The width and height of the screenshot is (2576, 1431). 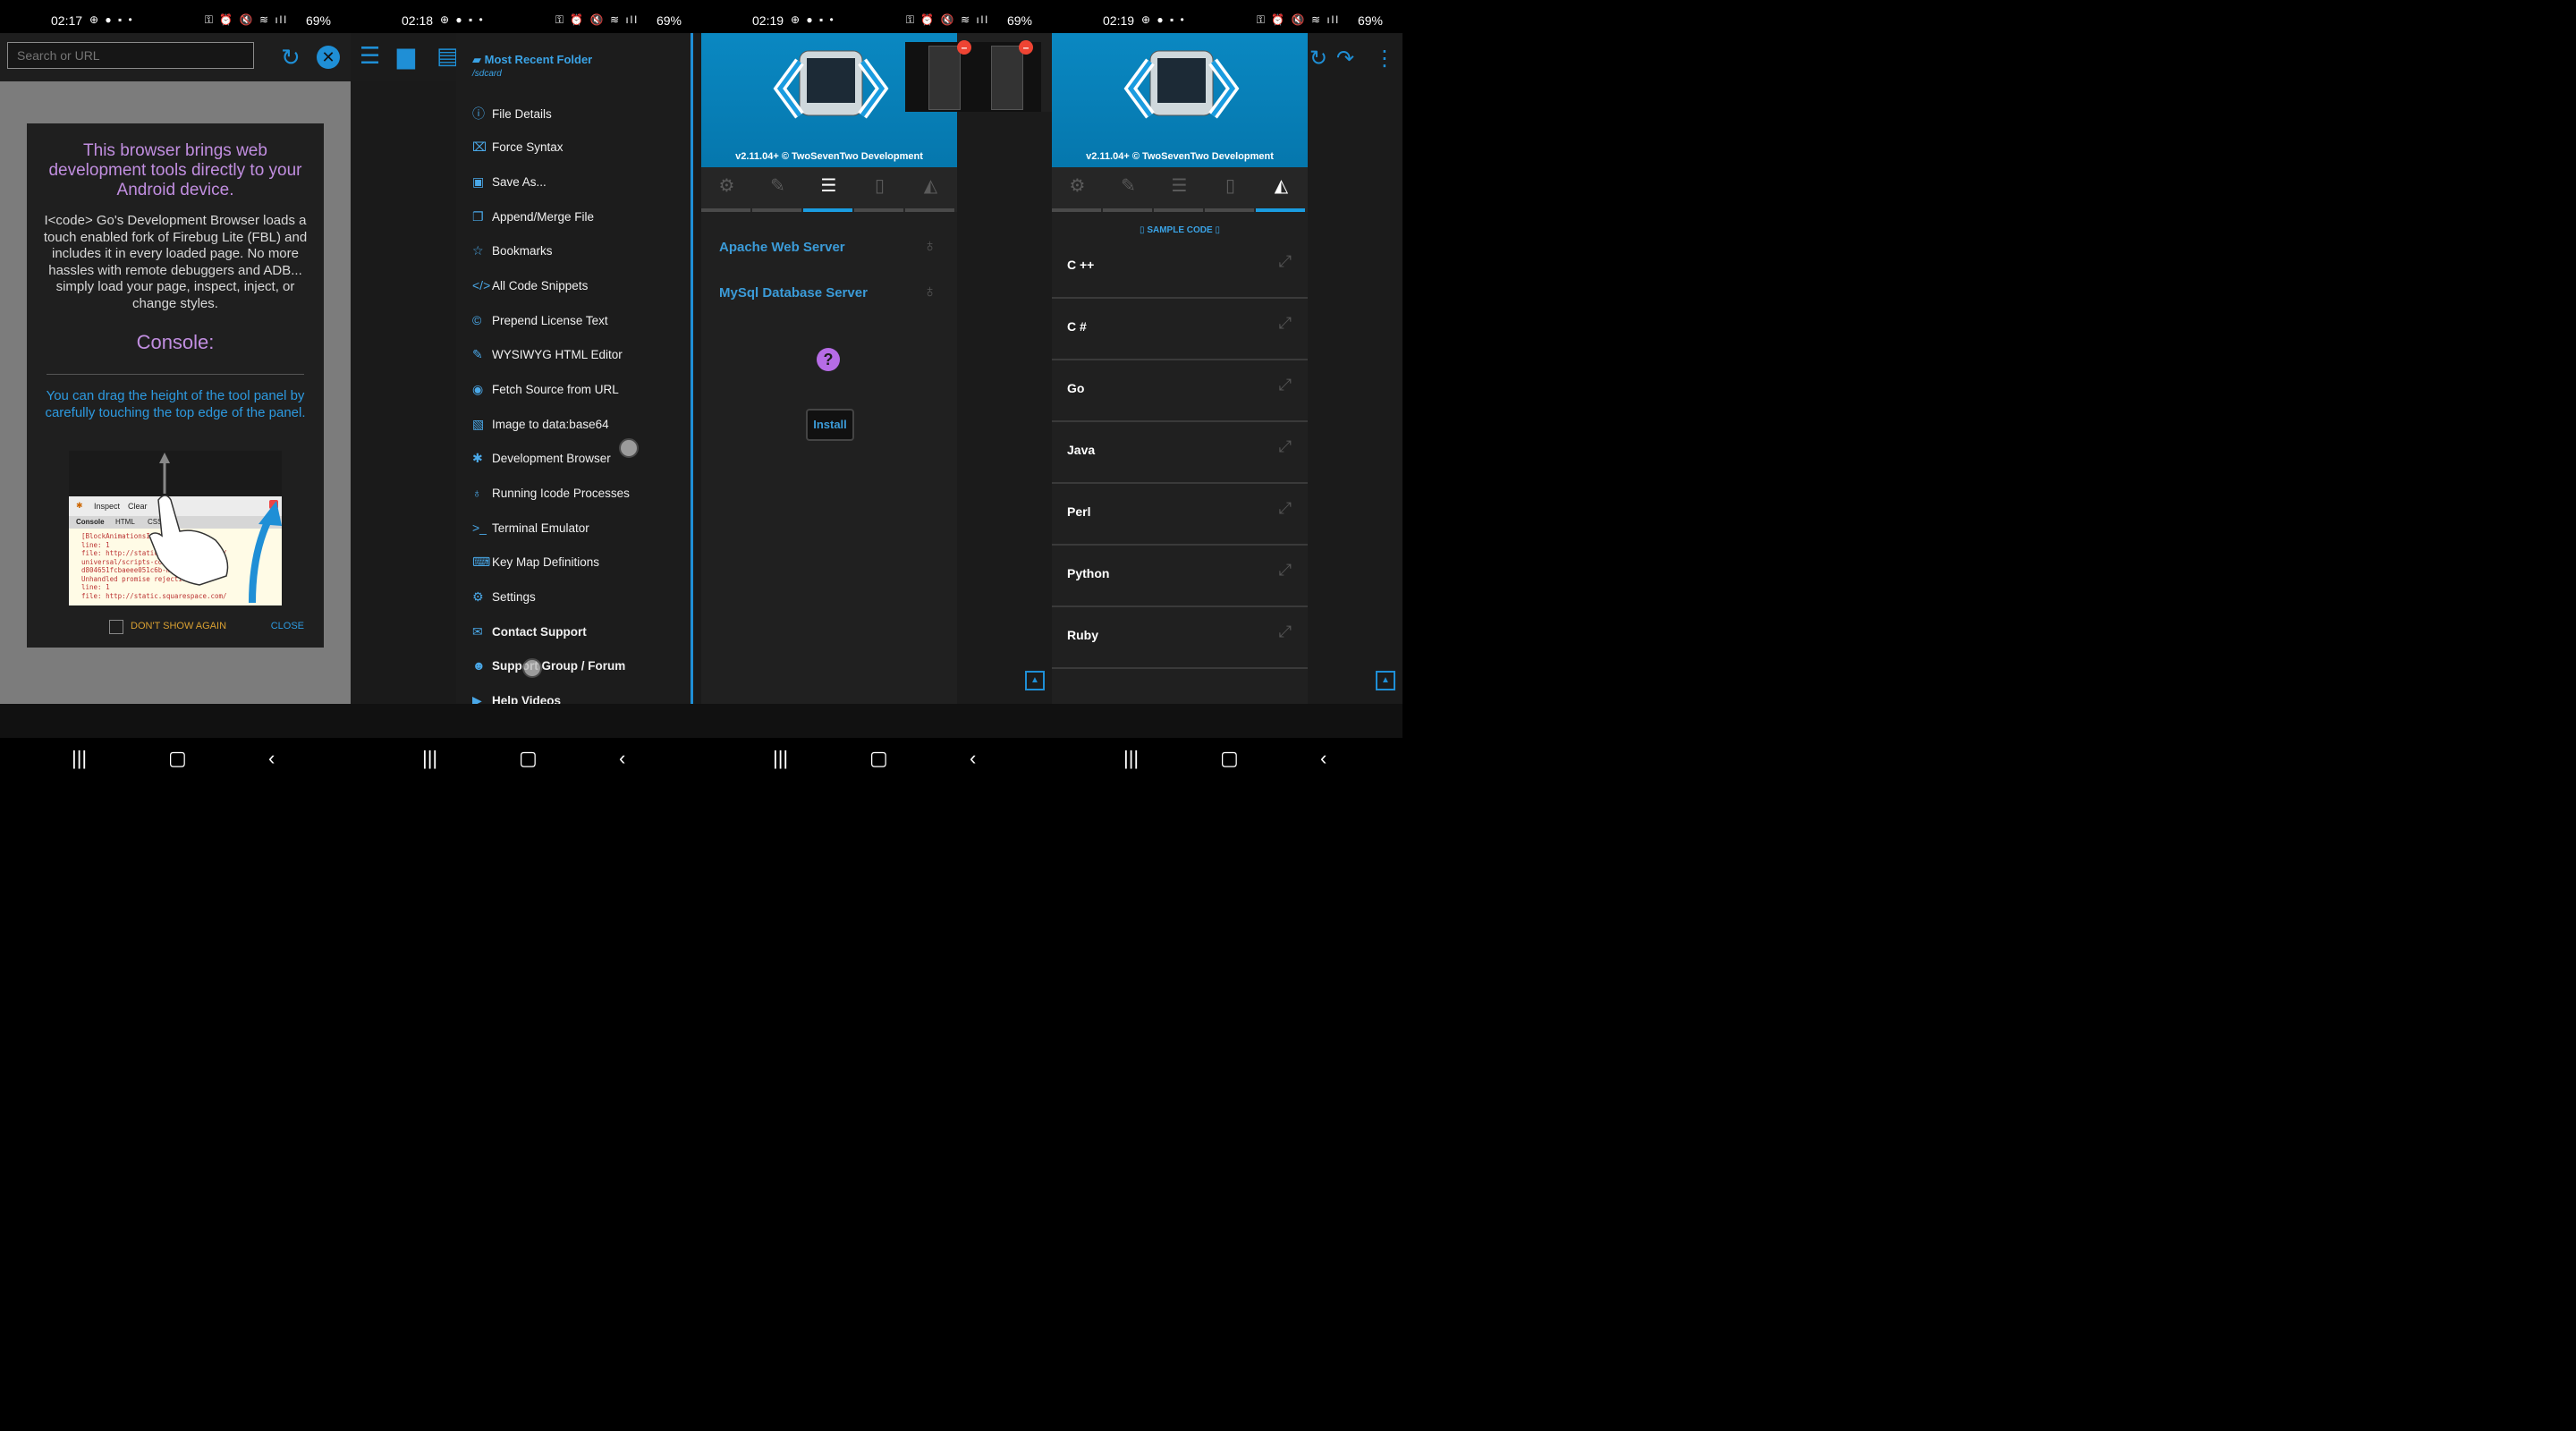 I want to click on star-icon: ☆, so click(x=478, y=250).